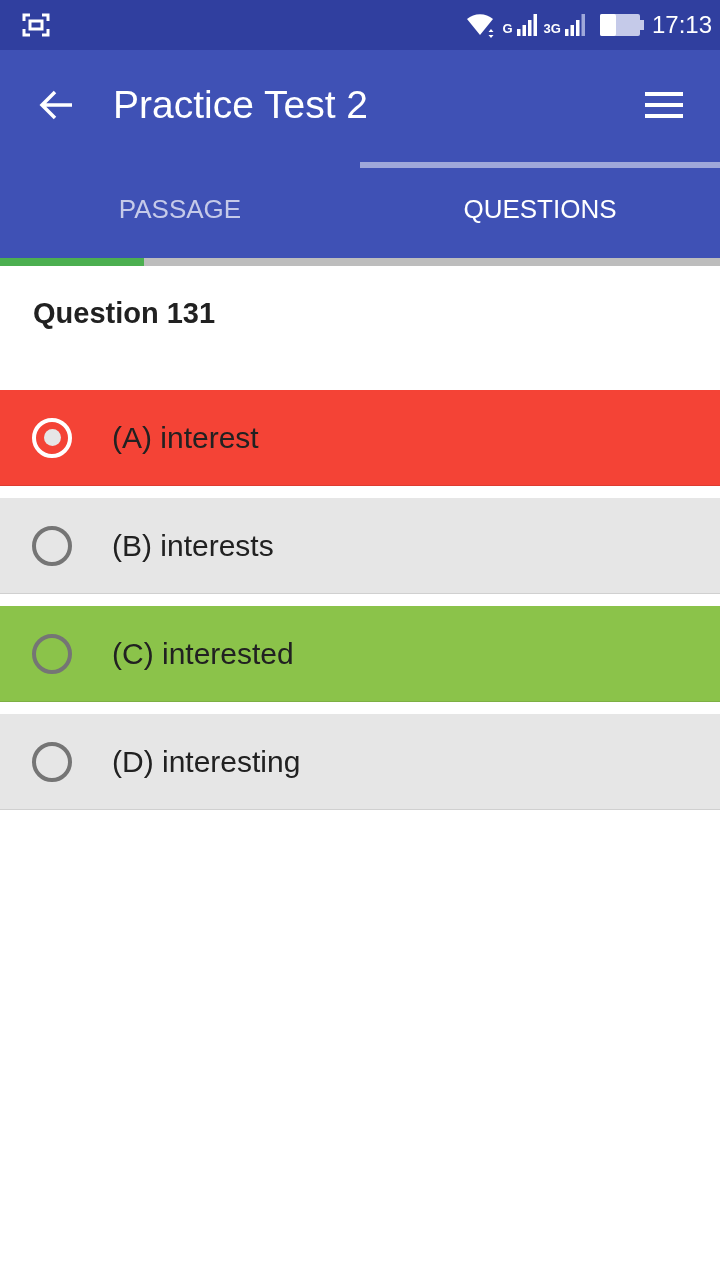 The height and width of the screenshot is (1280, 720). Describe the element at coordinates (193, 546) in the screenshot. I see `option-label: (B) interests` at that location.